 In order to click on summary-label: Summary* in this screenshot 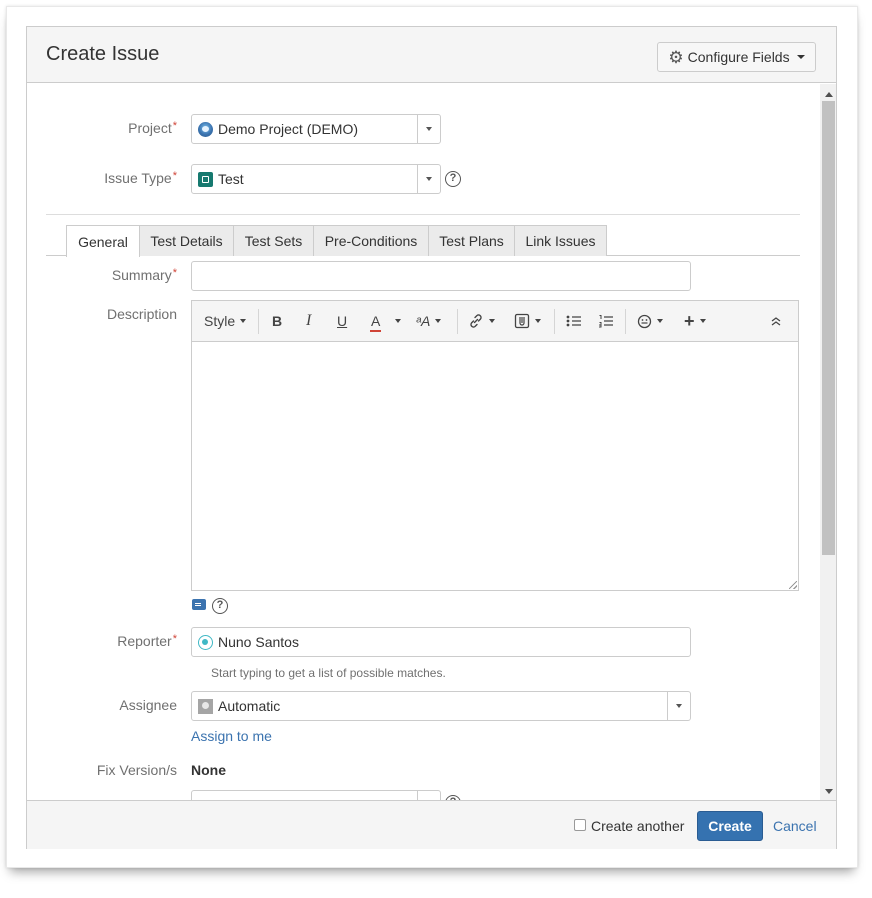, I will do `click(144, 275)`.